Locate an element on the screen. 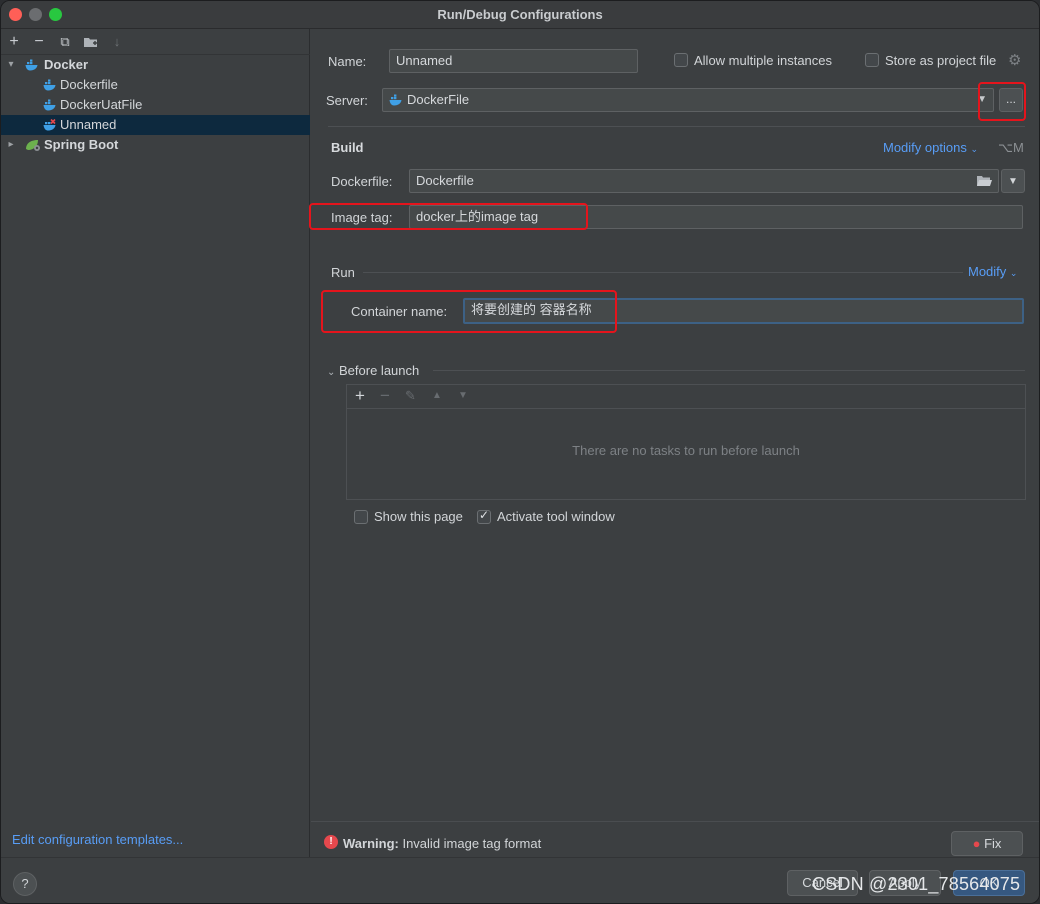 The width and height of the screenshot is (1040, 904). help-button: ? is located at coordinates (25, 884).